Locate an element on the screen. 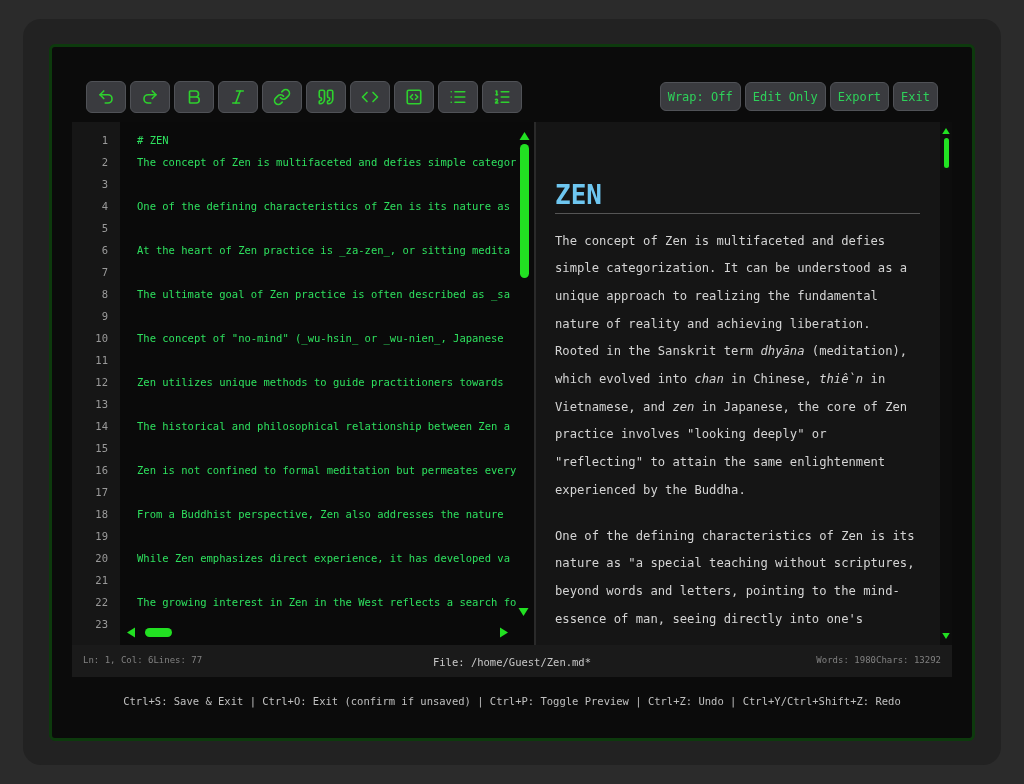 This screenshot has width=1024, height=784. code-line: Zen is not confined to formal meditation but permeates every is located at coordinates (327, 470).